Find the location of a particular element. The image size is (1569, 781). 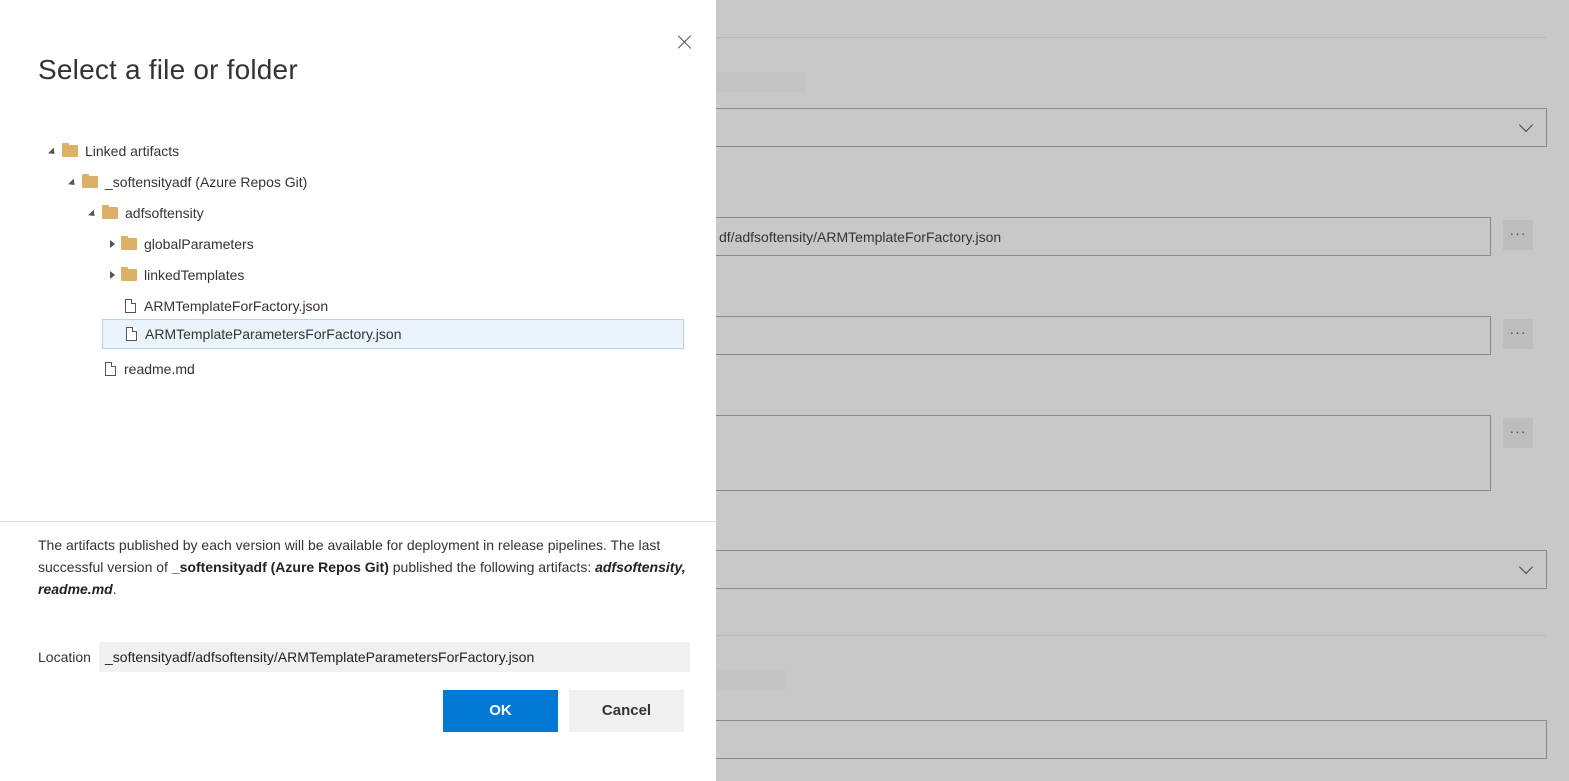

cancel-button: Cancel is located at coordinates (626, 711).